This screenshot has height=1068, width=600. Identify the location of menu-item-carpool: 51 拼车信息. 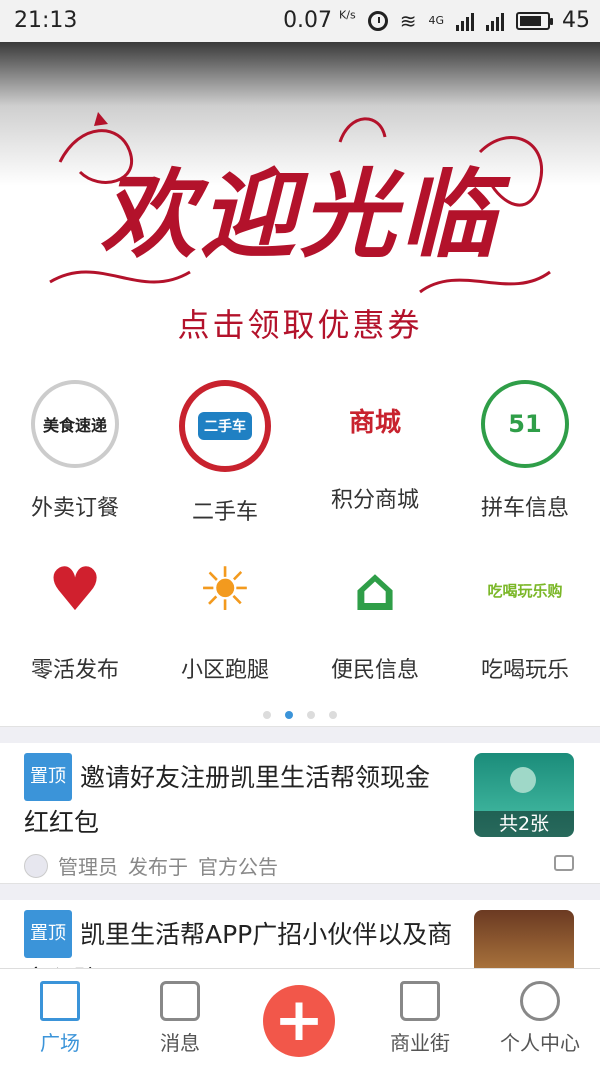
(525, 451).